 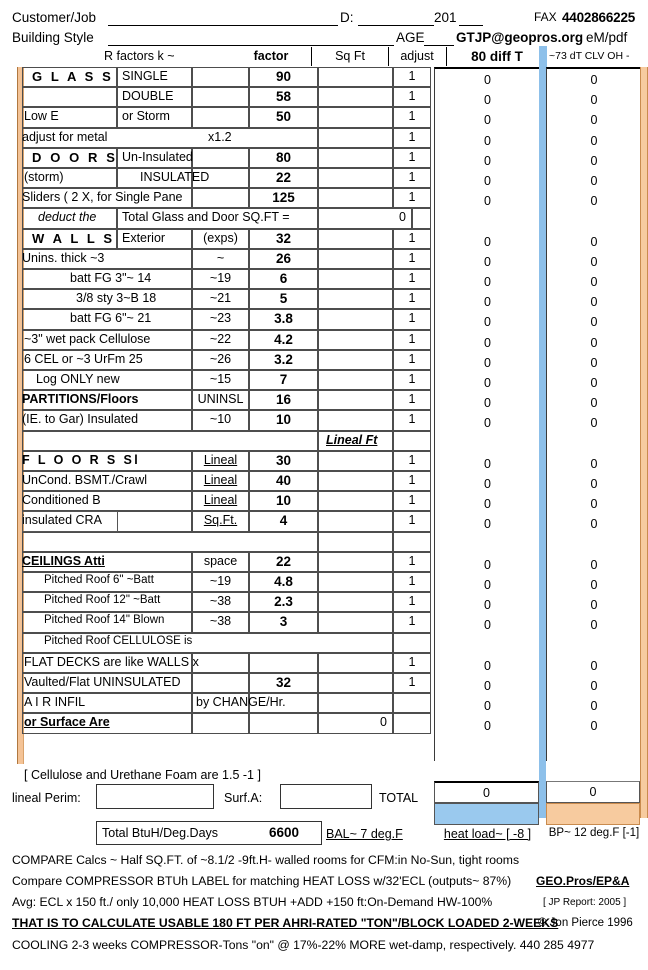 I want to click on table-row: Vaulted/Flat UNINSULATED 32 1, so click(x=226, y=683).